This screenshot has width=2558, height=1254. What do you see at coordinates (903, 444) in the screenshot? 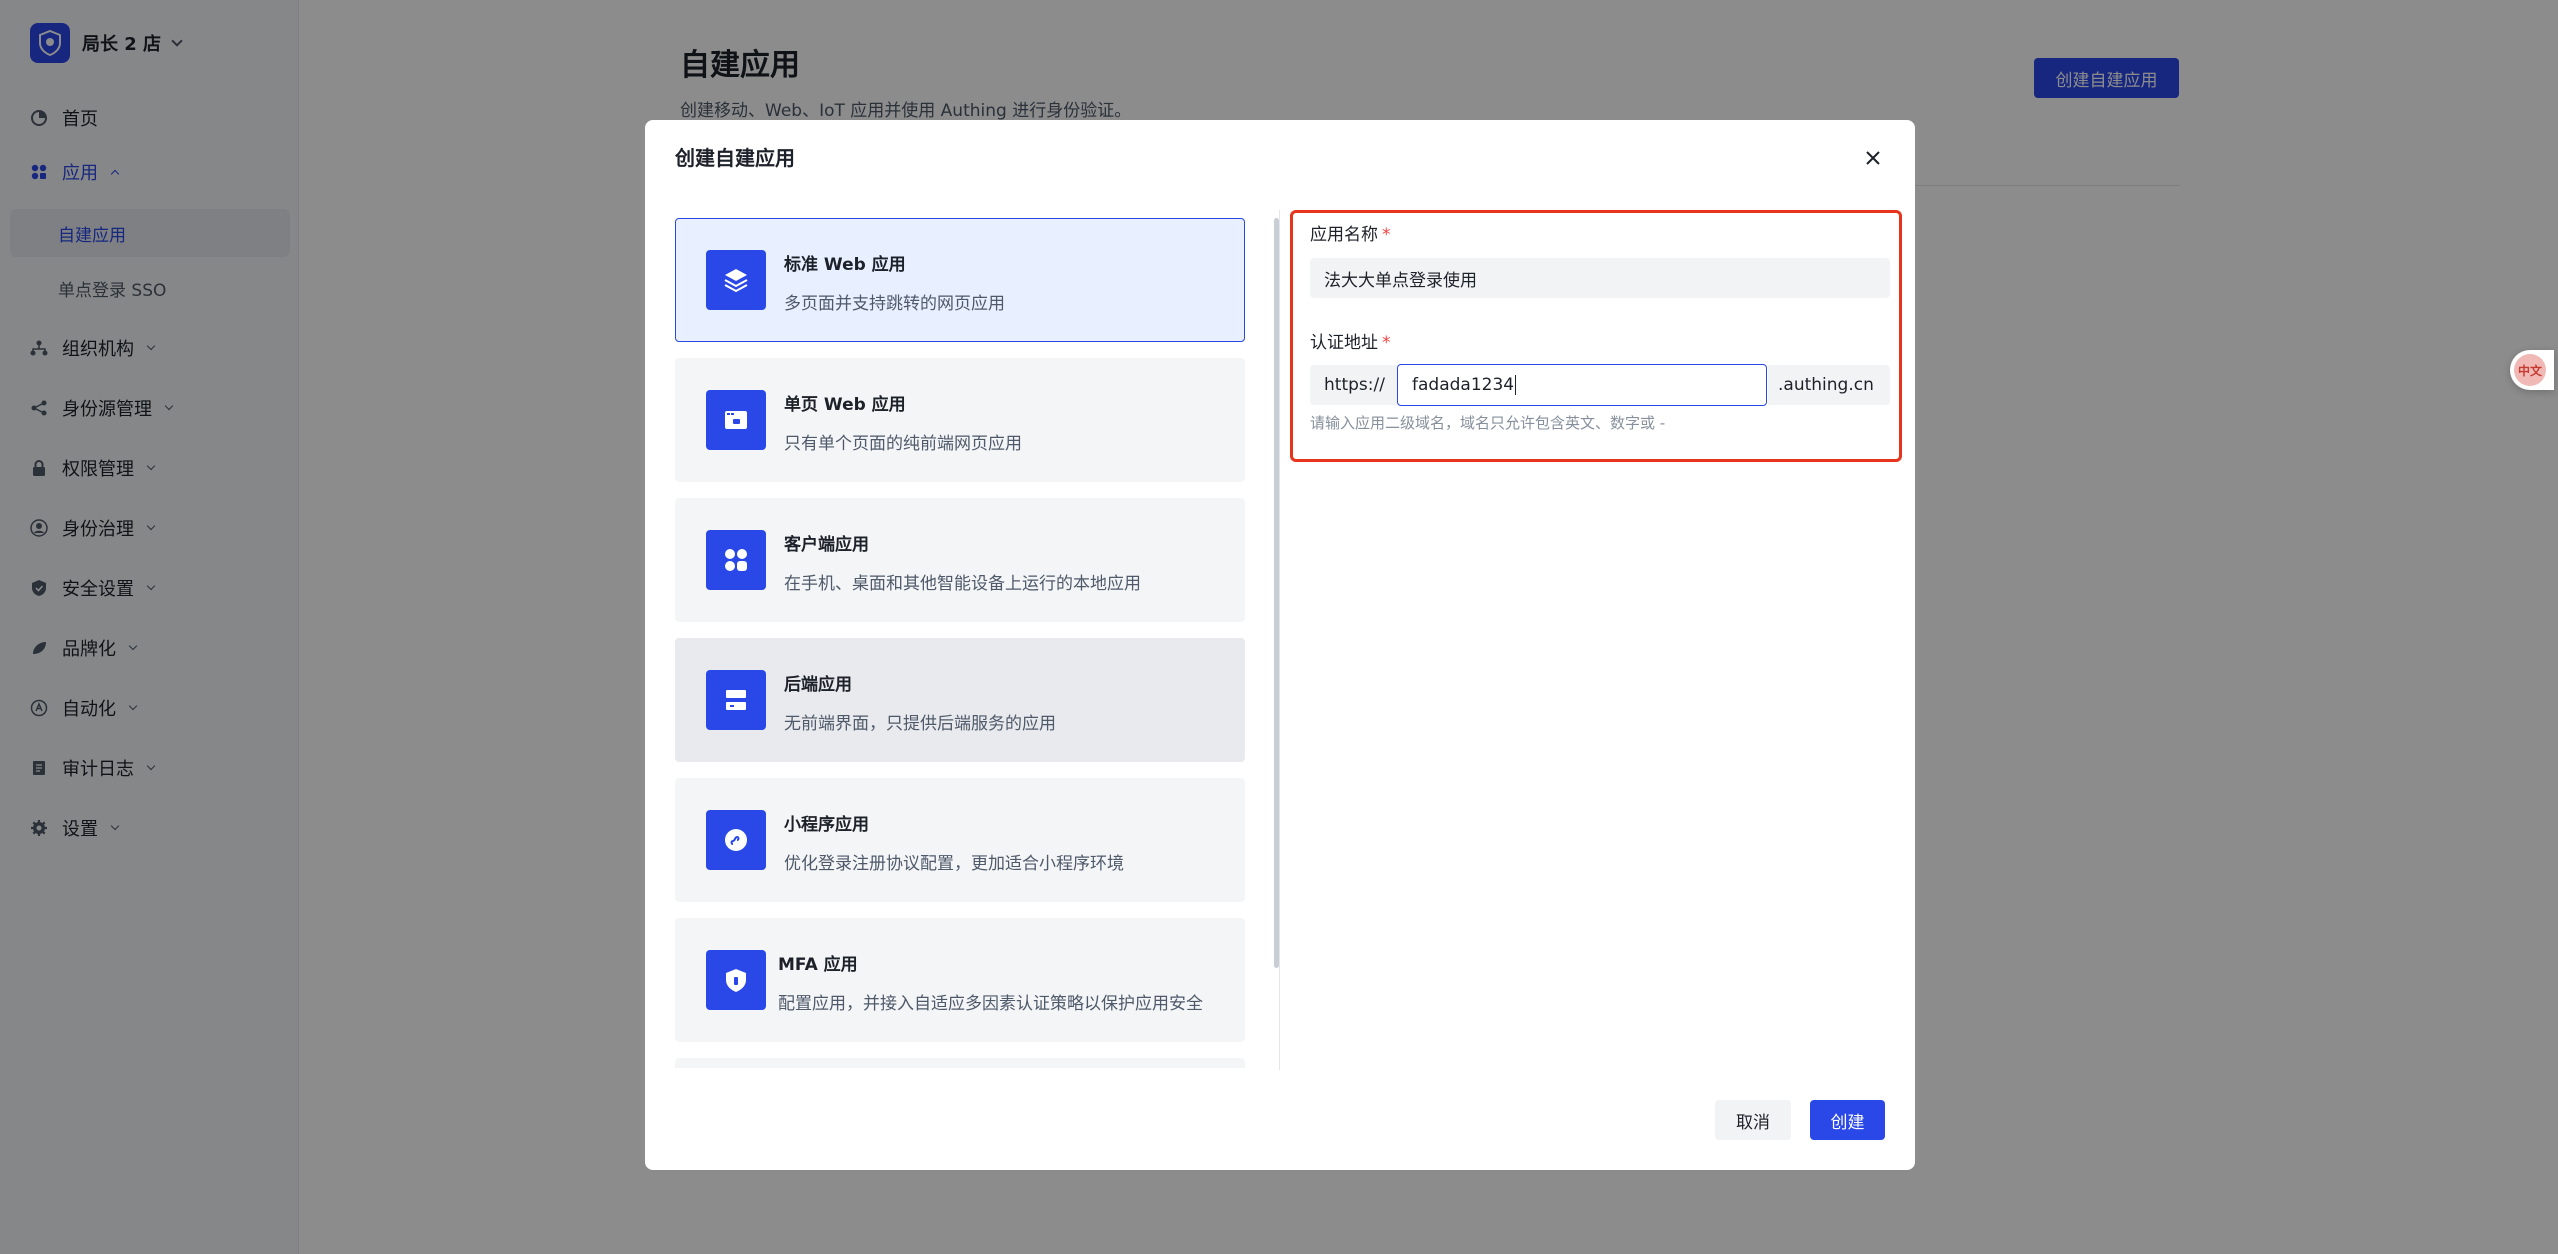
I see `app-type-desc: 只有单个页面的纯前端网页应用` at bounding box center [903, 444].